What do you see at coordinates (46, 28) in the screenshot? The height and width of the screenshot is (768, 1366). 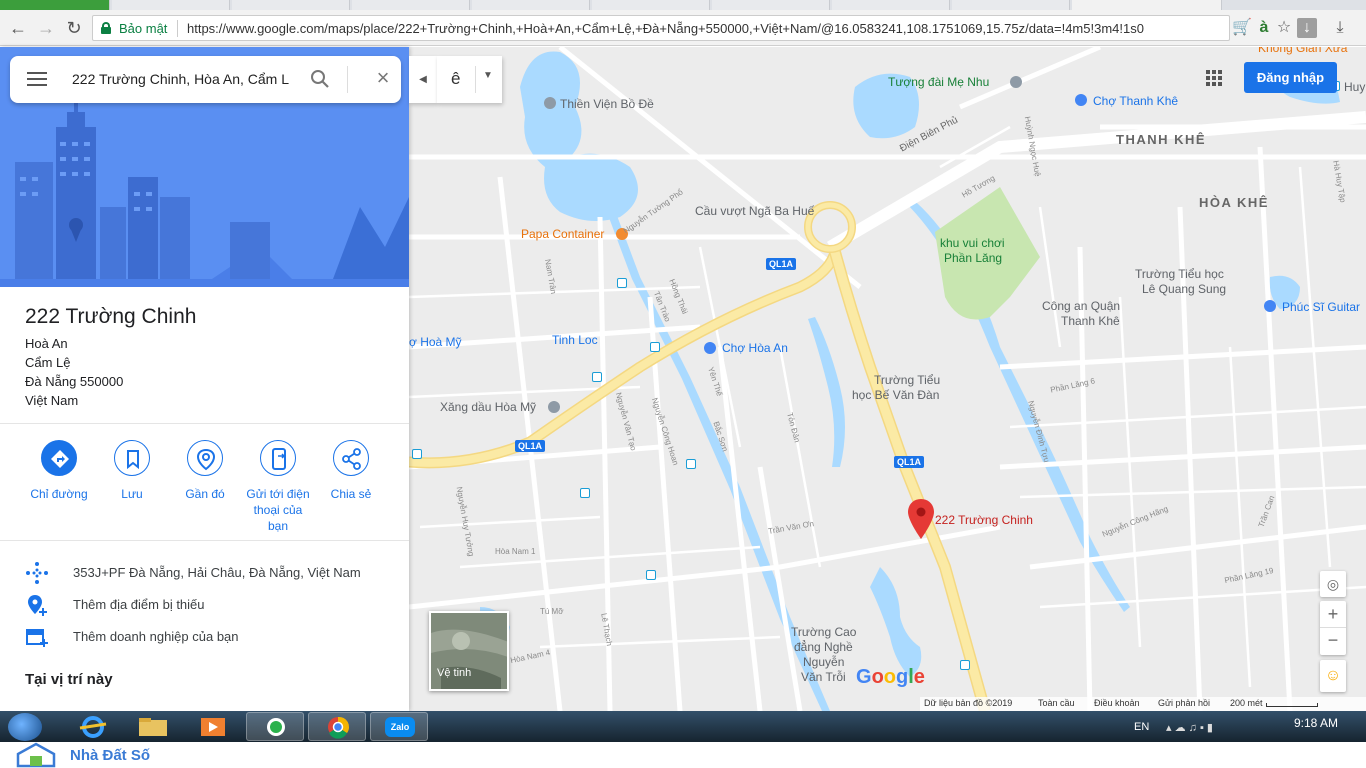 I see `forward-icon: →` at bounding box center [46, 28].